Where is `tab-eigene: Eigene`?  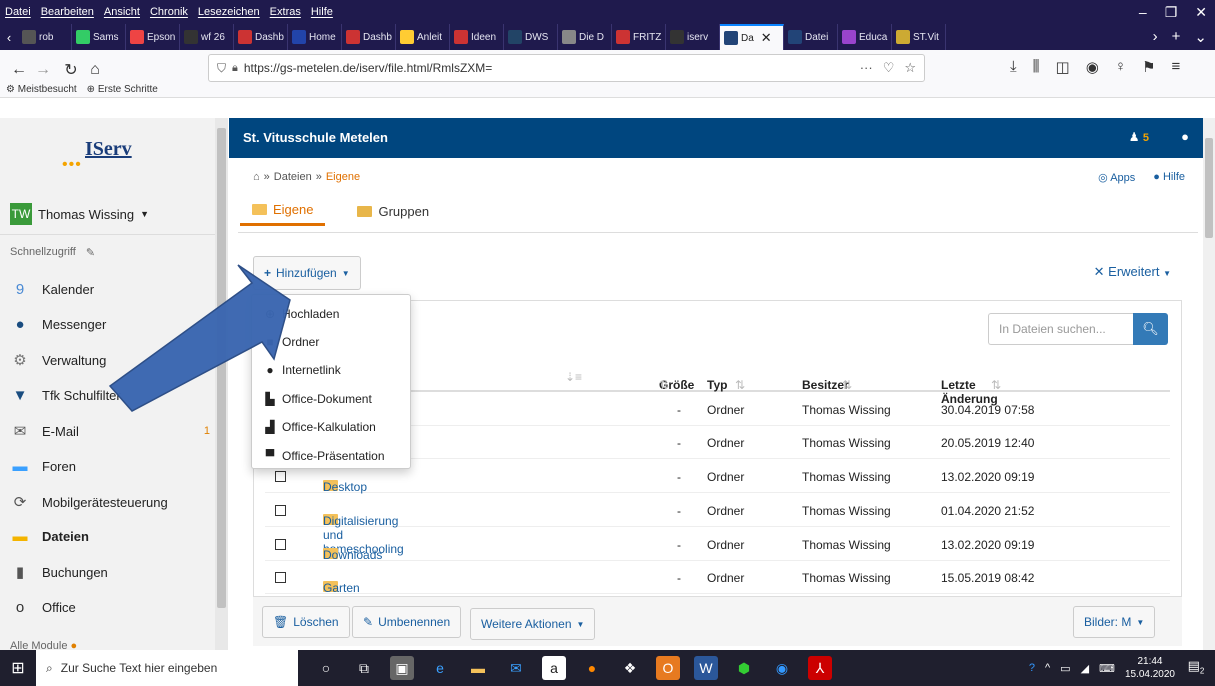
tab-eigene: Eigene is located at coordinates (283, 211).